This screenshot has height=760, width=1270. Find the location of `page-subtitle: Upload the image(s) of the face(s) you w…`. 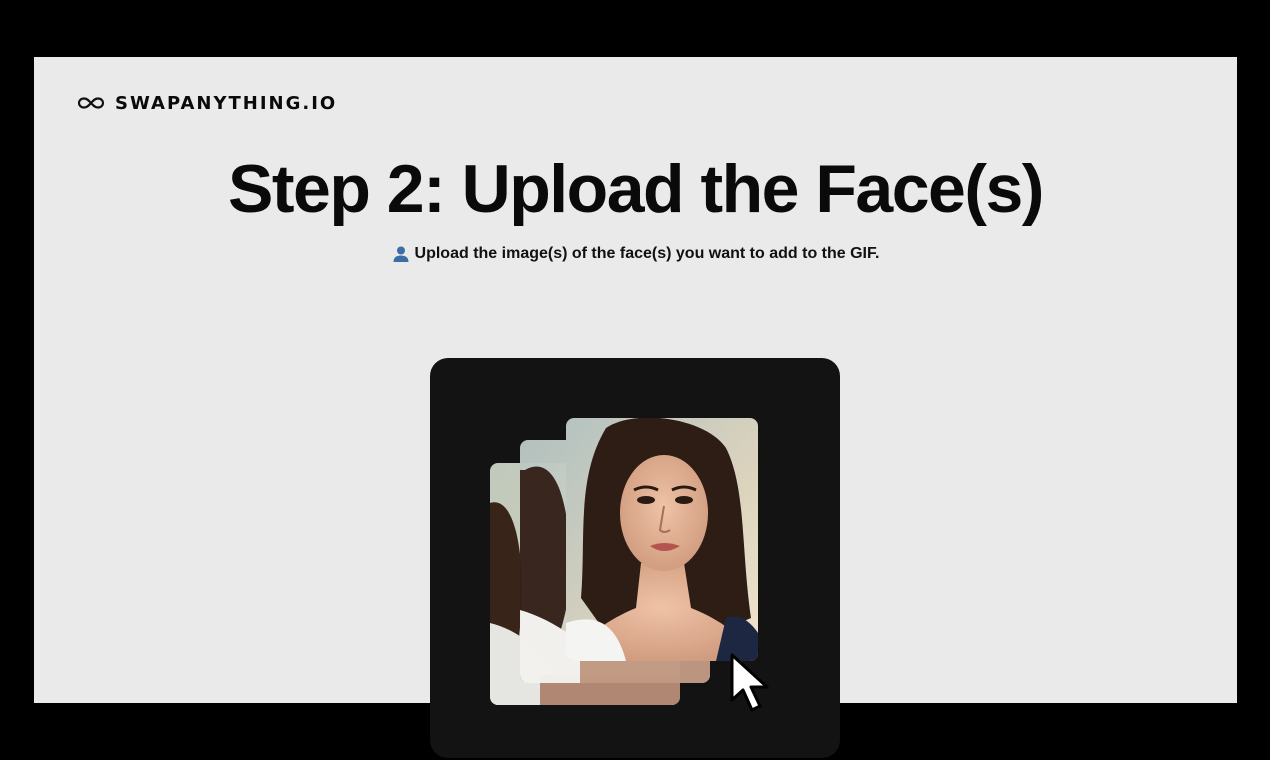

page-subtitle: Upload the image(s) of the face(s) you w… is located at coordinates (635, 254).